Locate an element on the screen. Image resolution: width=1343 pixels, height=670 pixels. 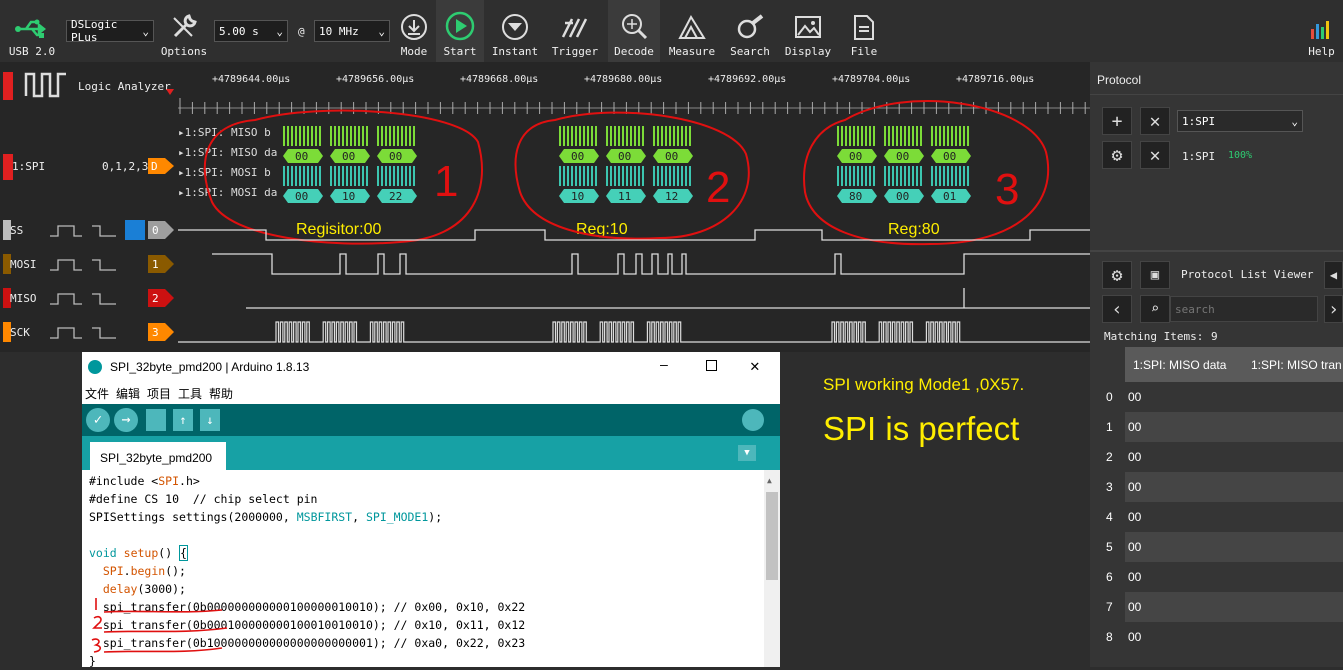
rate-select: 10 MHz ⌄ is located at coordinates (352, 31).